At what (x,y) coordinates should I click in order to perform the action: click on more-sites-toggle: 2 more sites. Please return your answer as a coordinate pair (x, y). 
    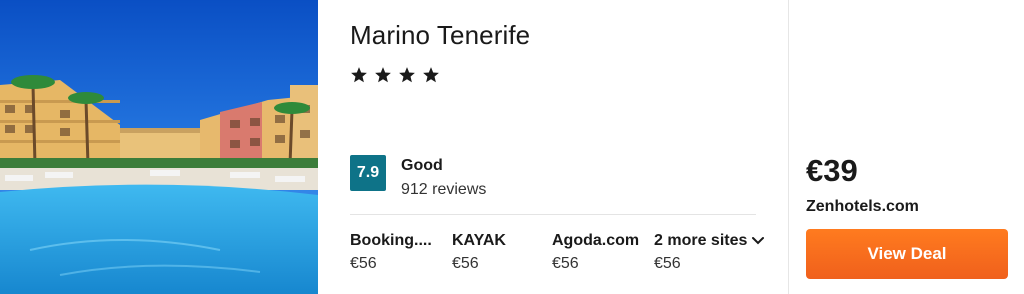
    Looking at the image, I should click on (709, 241).